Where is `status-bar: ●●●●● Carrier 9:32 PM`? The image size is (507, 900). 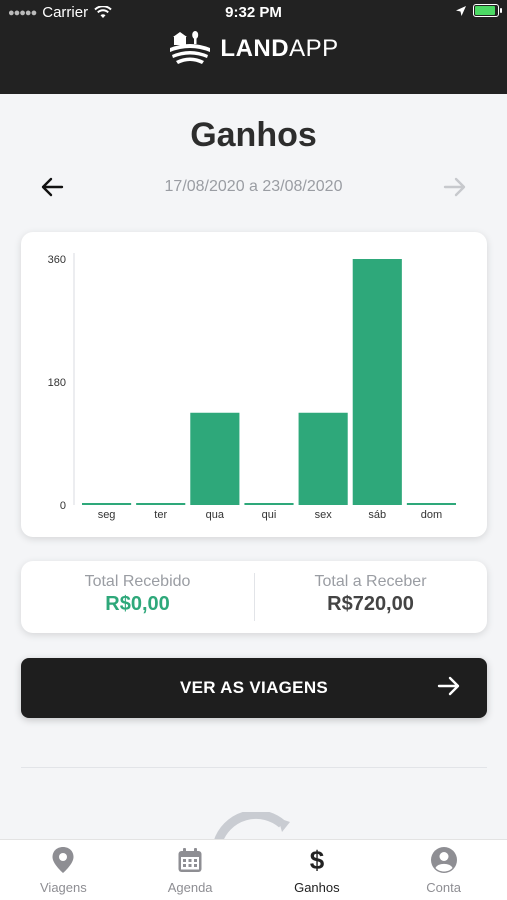
status-bar: ●●●●● Carrier 9:32 PM is located at coordinates (253, 13).